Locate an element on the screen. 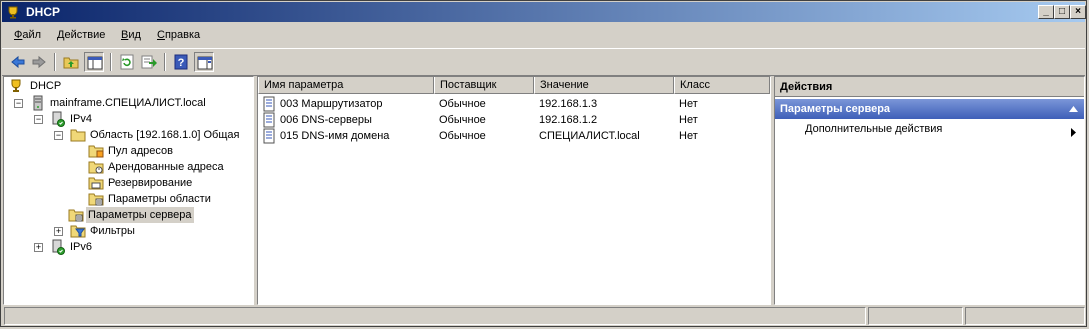 This screenshot has width=1089, height=329. tree-label-scope: Область [192.168.1.0] Общая is located at coordinates (165, 135).